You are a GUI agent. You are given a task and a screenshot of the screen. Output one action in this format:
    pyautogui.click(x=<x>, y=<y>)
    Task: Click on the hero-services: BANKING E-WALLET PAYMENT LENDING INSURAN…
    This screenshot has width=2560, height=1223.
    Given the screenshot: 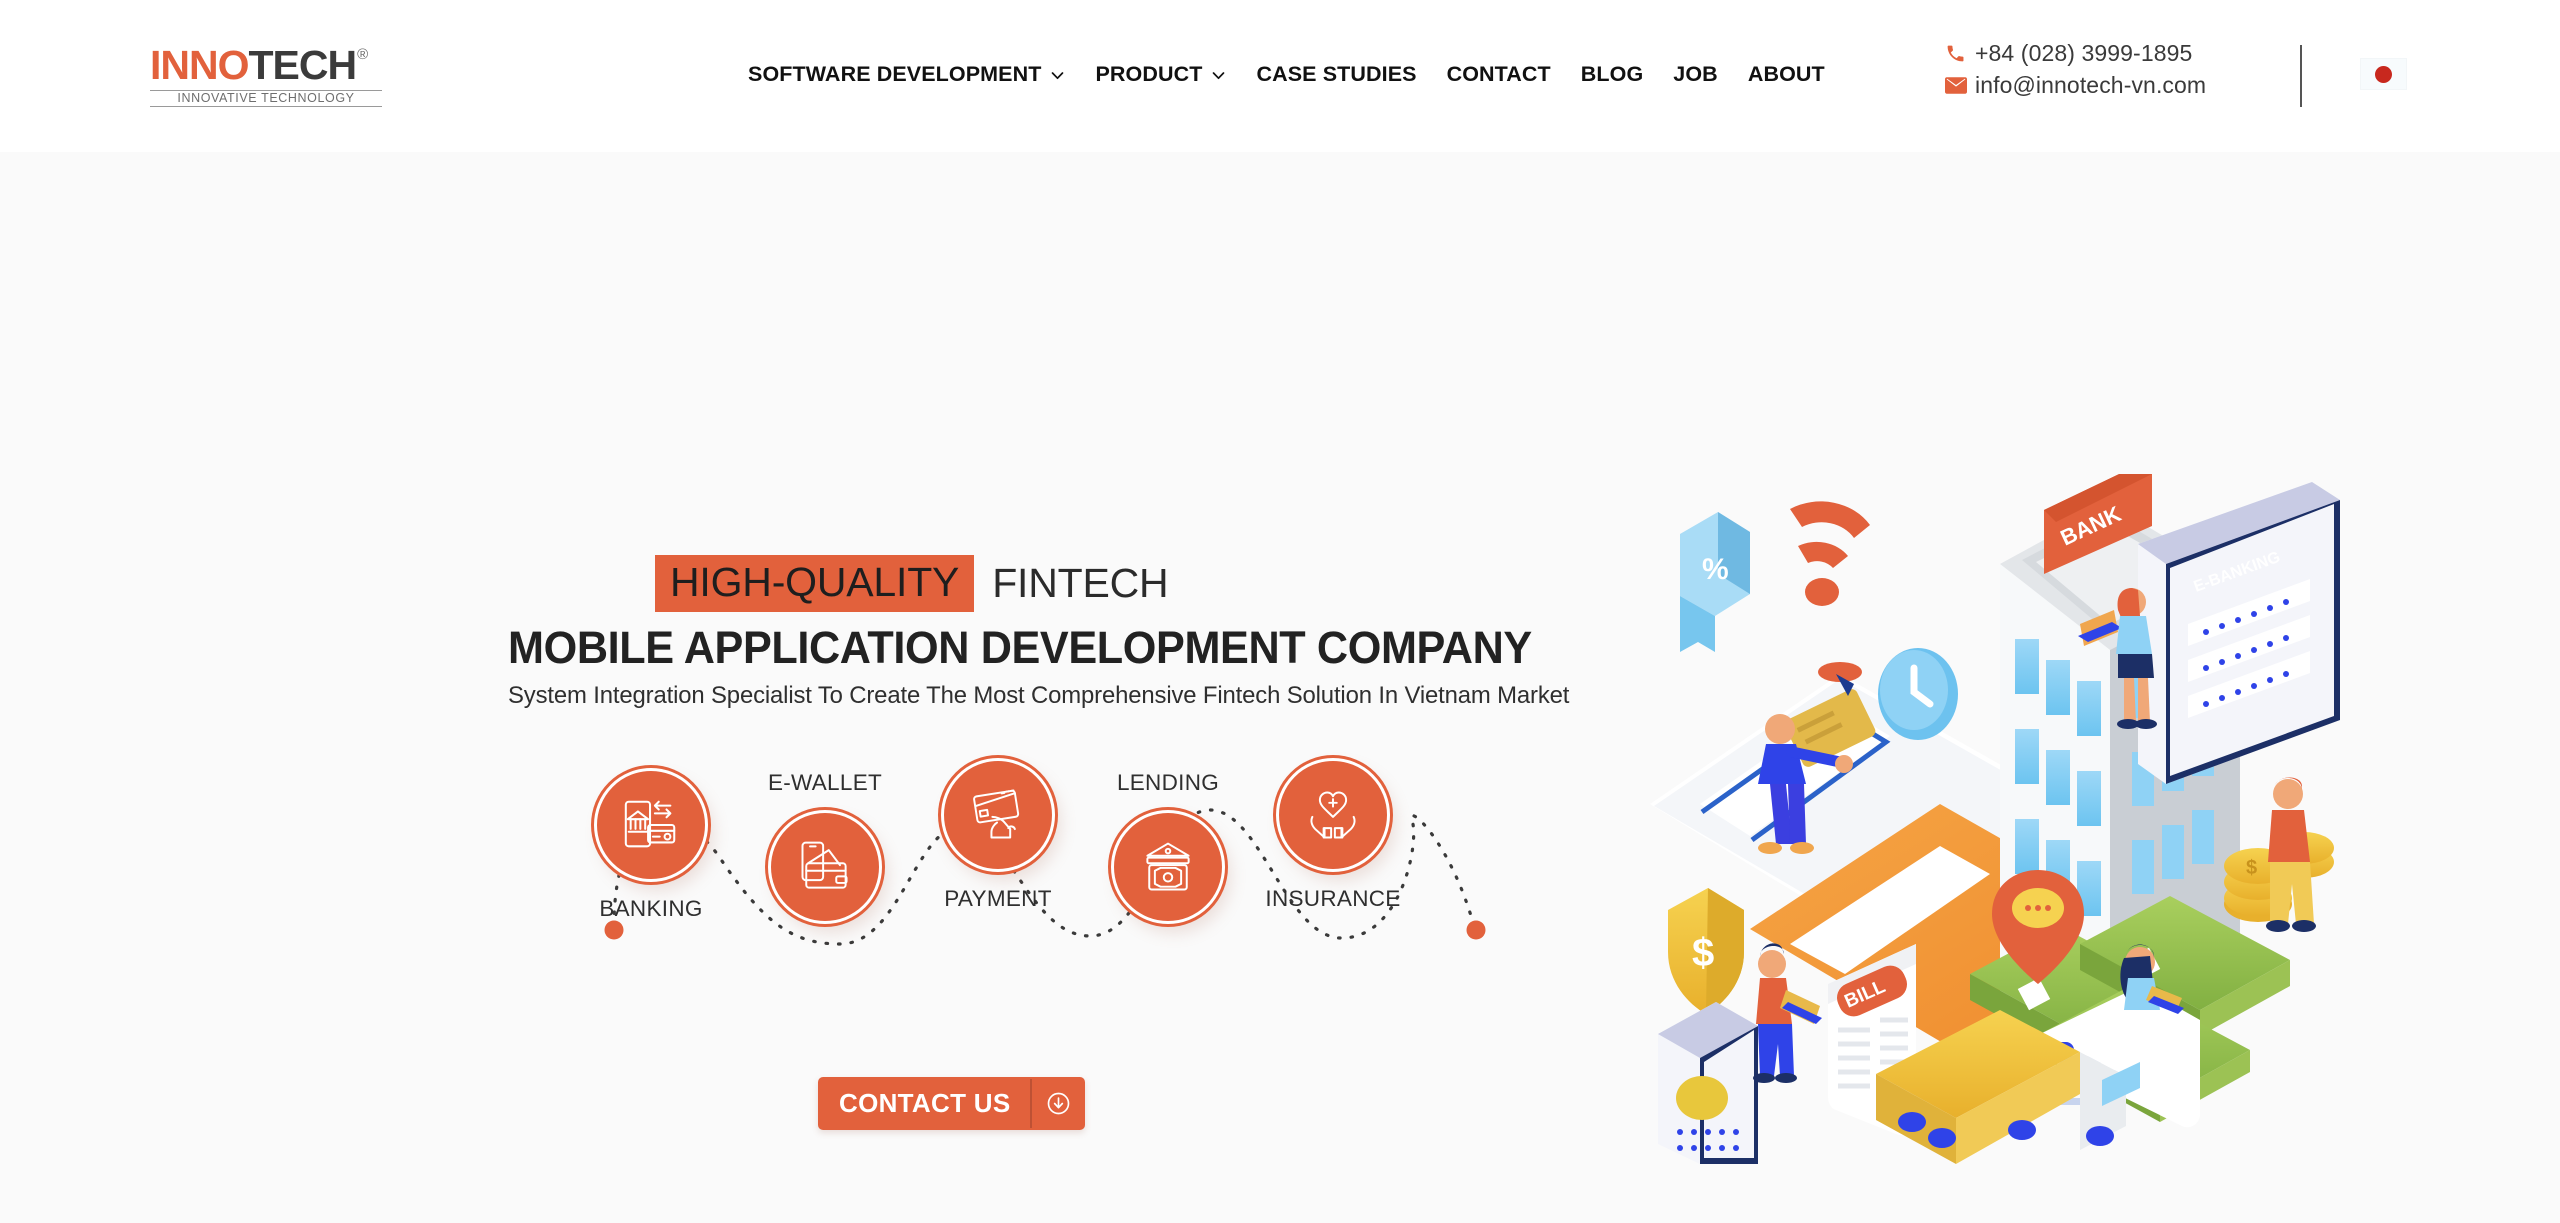 What is the action you would take?
    pyautogui.click(x=1042, y=868)
    